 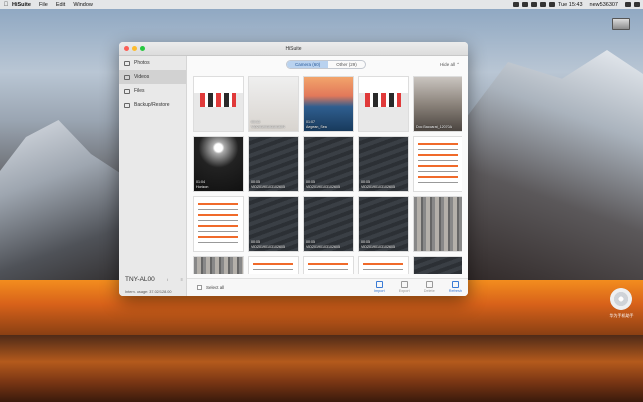 What do you see at coordinates (621, 315) in the screenshot?
I see `cd-label: 华为手机助手` at bounding box center [621, 315].